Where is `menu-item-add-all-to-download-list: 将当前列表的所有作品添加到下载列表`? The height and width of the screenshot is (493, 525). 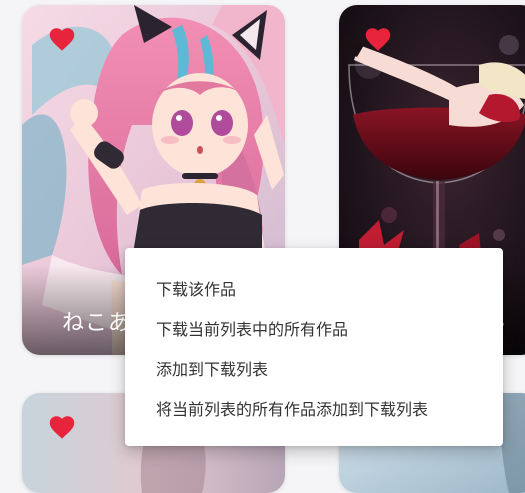 menu-item-add-all-to-download-list: 将当前列表的所有作品添加到下载列表 is located at coordinates (314, 408).